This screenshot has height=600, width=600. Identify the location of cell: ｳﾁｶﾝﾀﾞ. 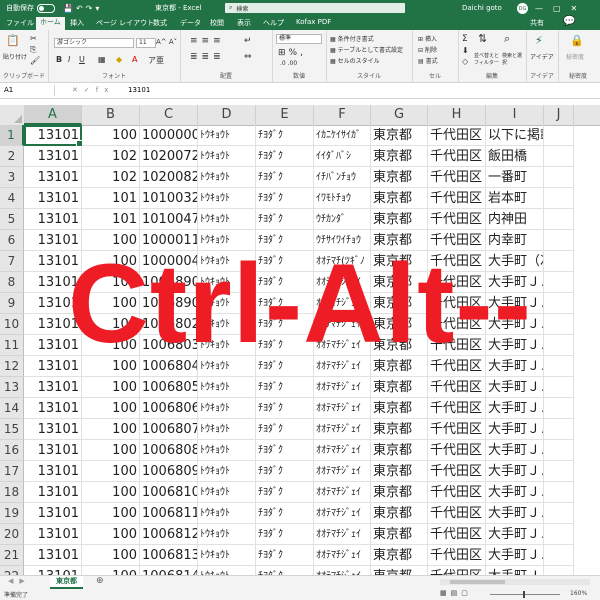
(342, 219).